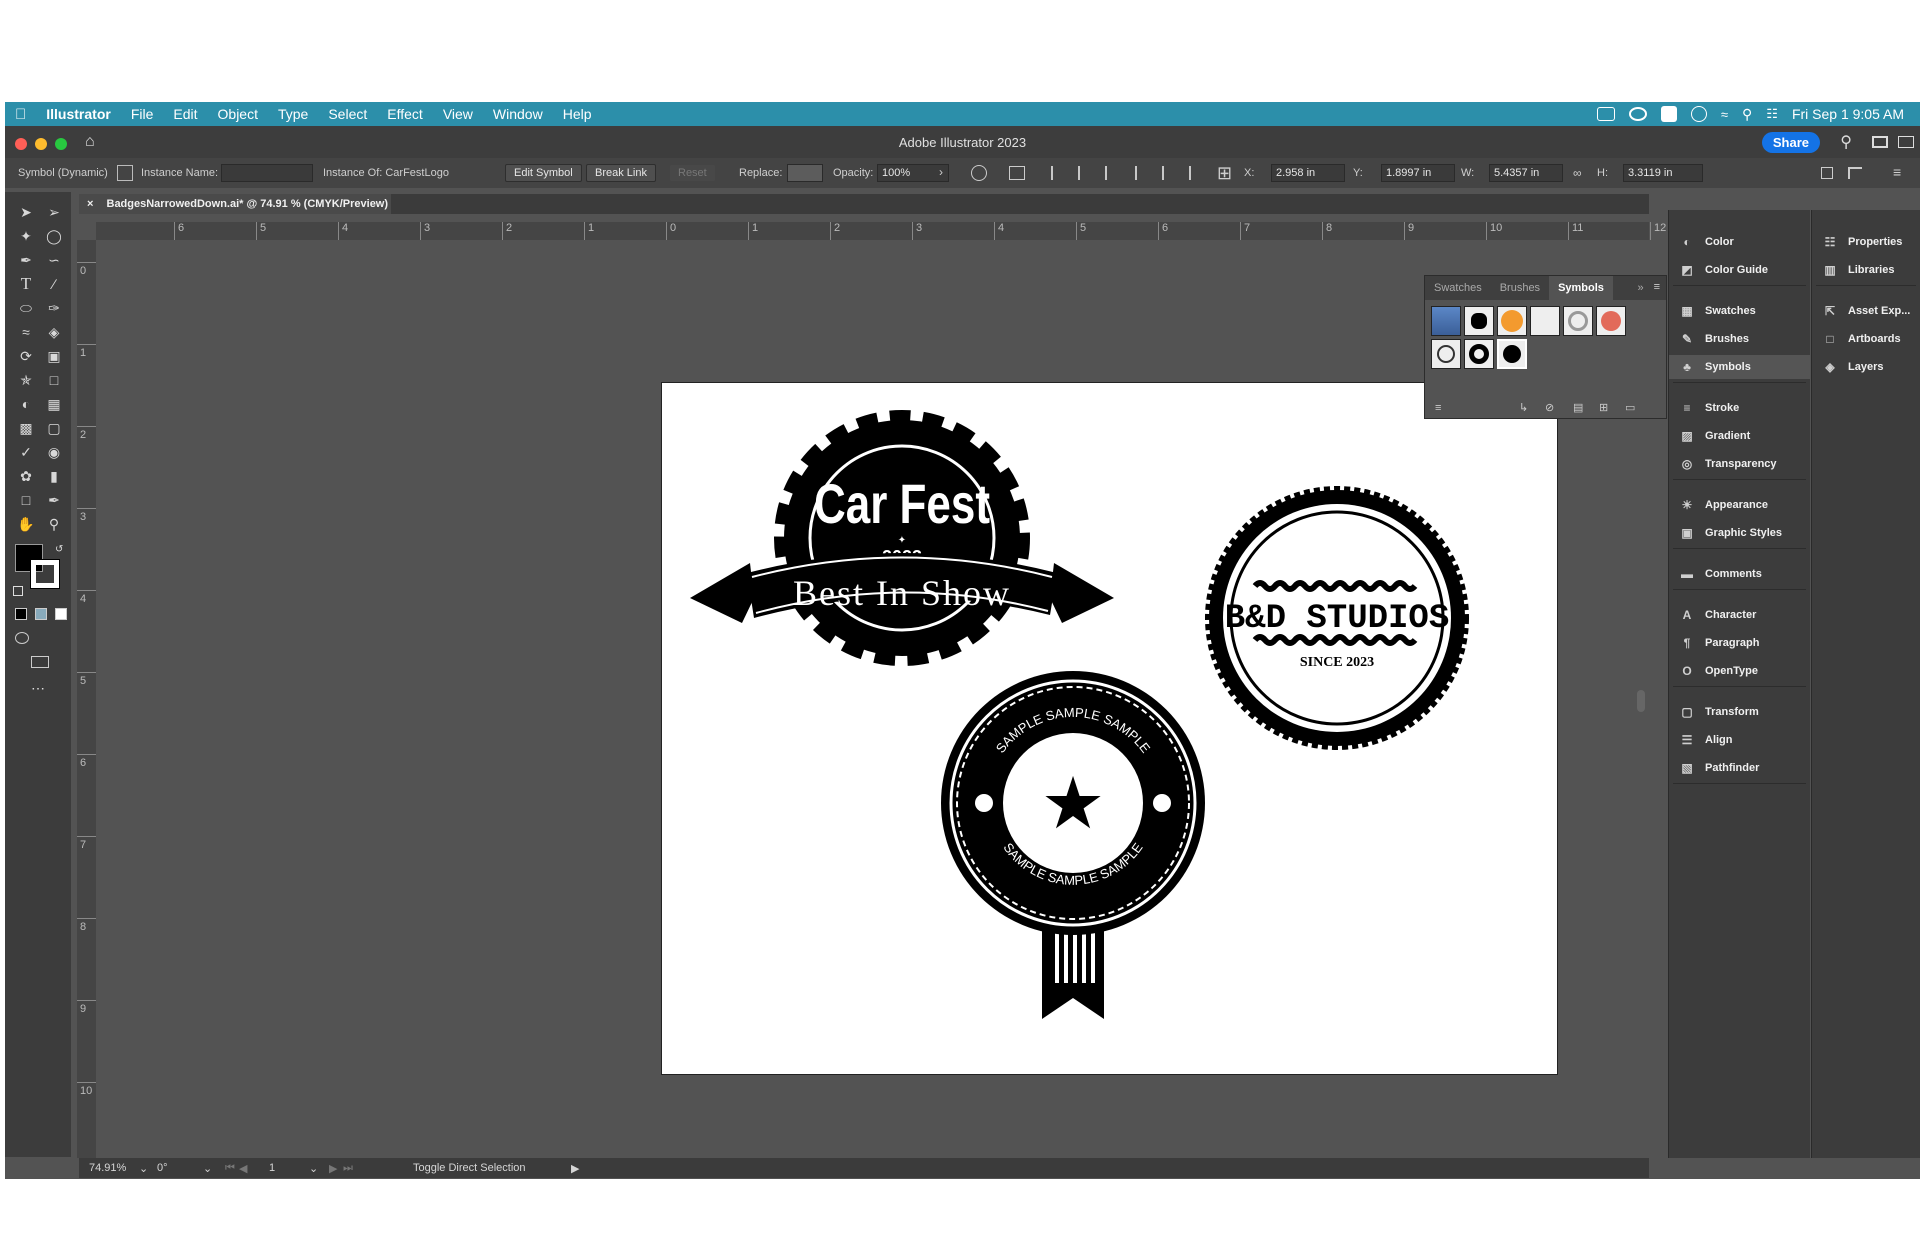  I want to click on control-bar-menu-icon: ≡, so click(1897, 172).